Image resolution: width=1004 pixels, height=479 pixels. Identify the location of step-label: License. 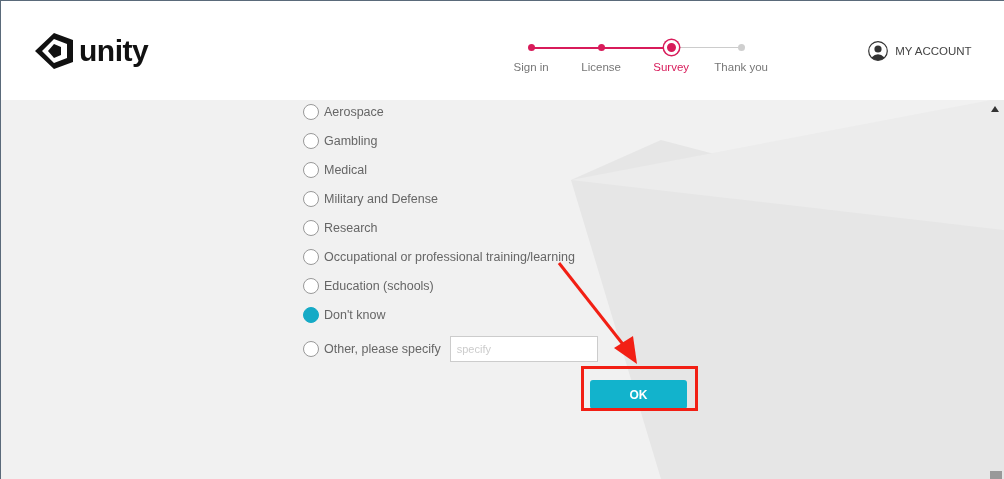
(601, 67).